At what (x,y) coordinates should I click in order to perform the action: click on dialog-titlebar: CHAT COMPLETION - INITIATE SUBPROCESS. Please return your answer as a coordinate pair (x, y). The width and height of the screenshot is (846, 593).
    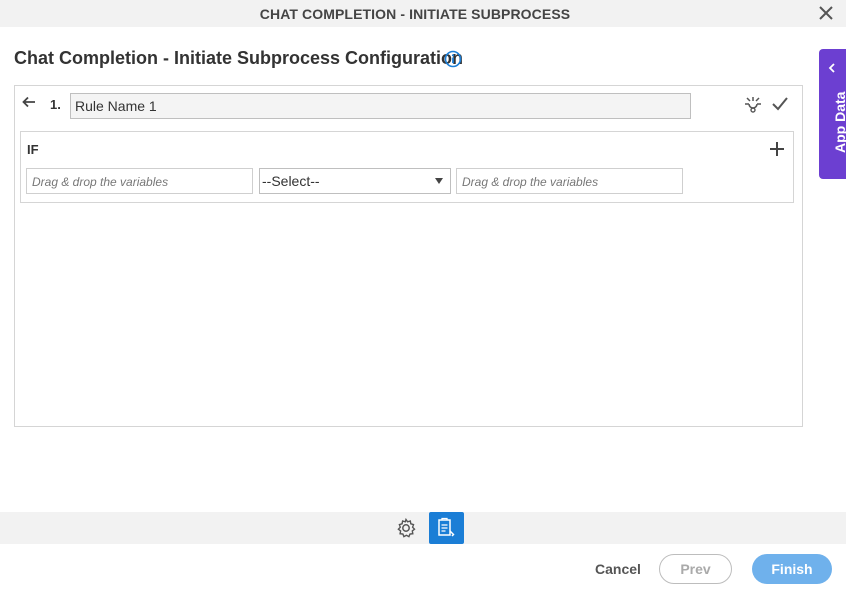
    Looking at the image, I should click on (423, 13).